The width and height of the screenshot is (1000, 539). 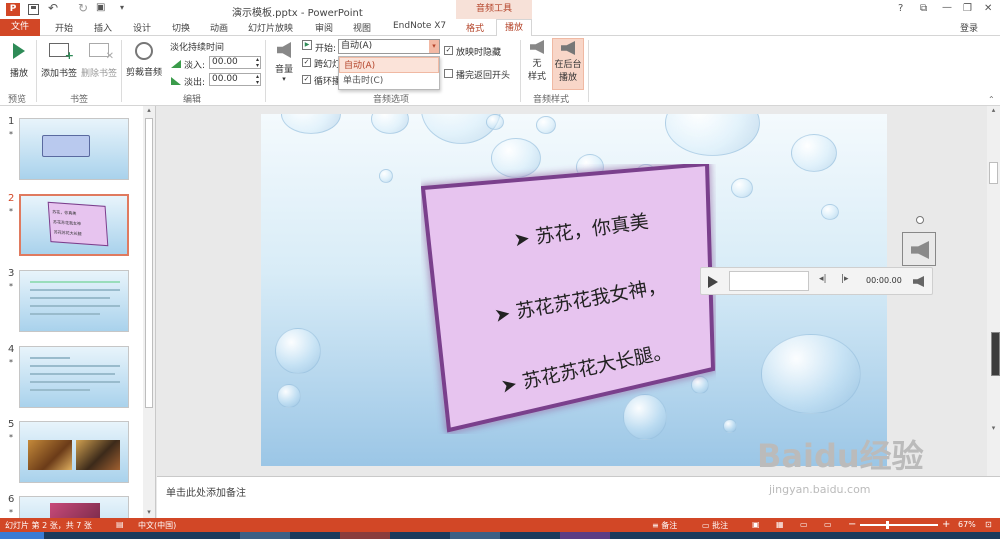 I want to click on zoom-slider-thumb, so click(x=887, y=525).